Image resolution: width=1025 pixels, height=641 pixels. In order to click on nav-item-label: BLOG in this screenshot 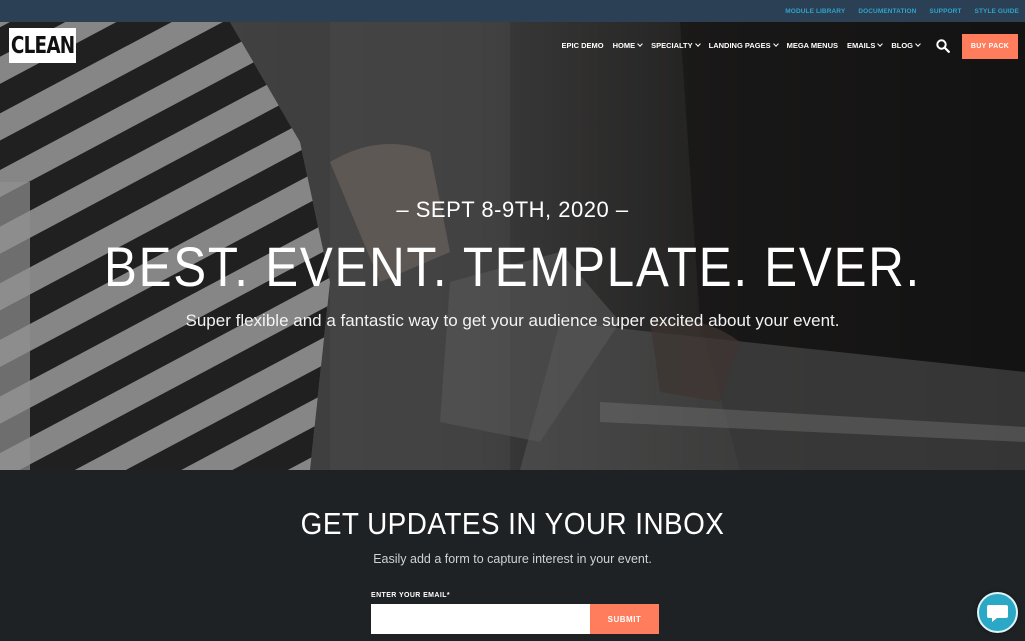, I will do `click(902, 45)`.